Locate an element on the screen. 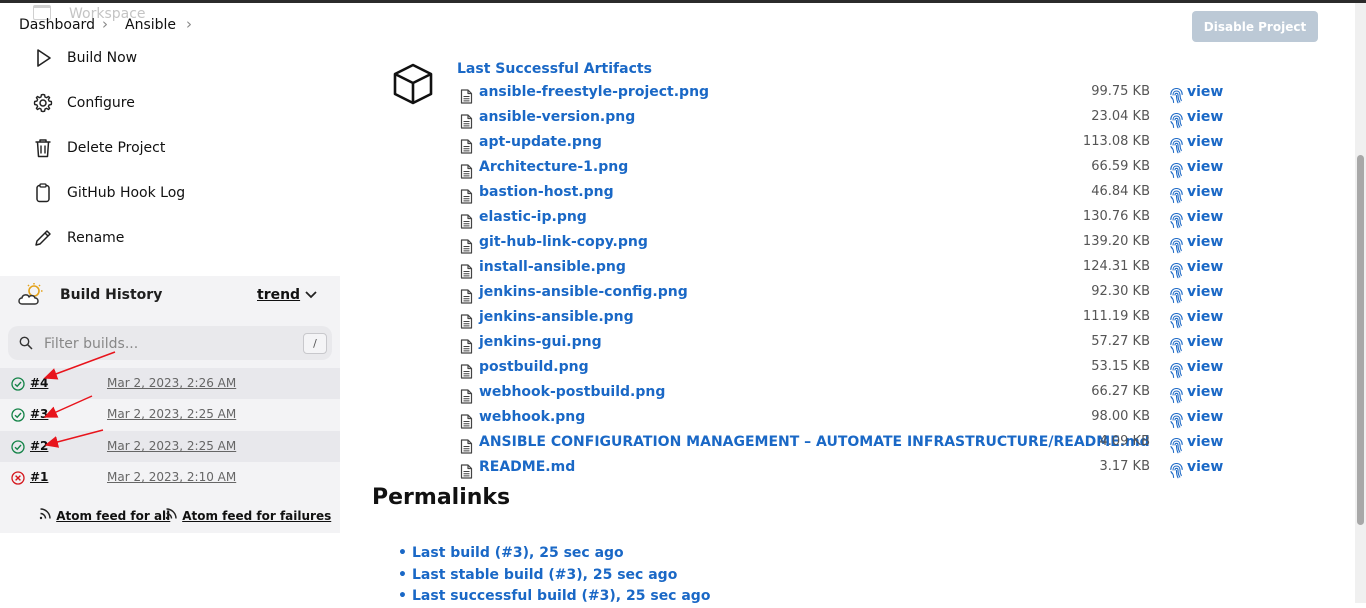  rss-icon is located at coordinates (45, 514).